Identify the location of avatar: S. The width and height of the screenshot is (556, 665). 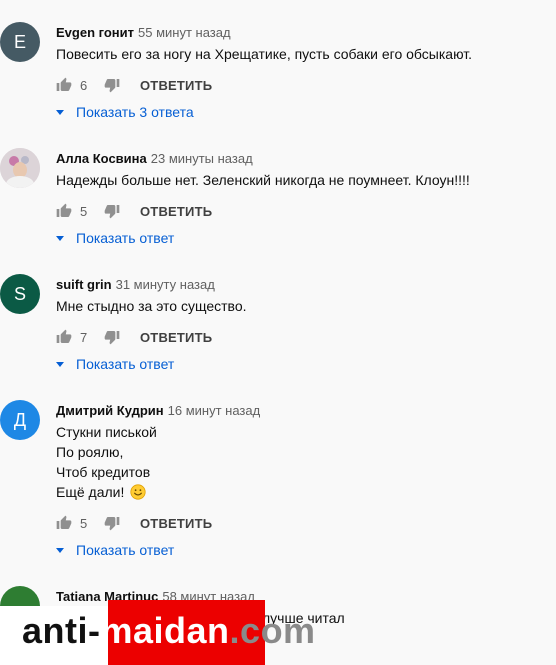
(20, 294).